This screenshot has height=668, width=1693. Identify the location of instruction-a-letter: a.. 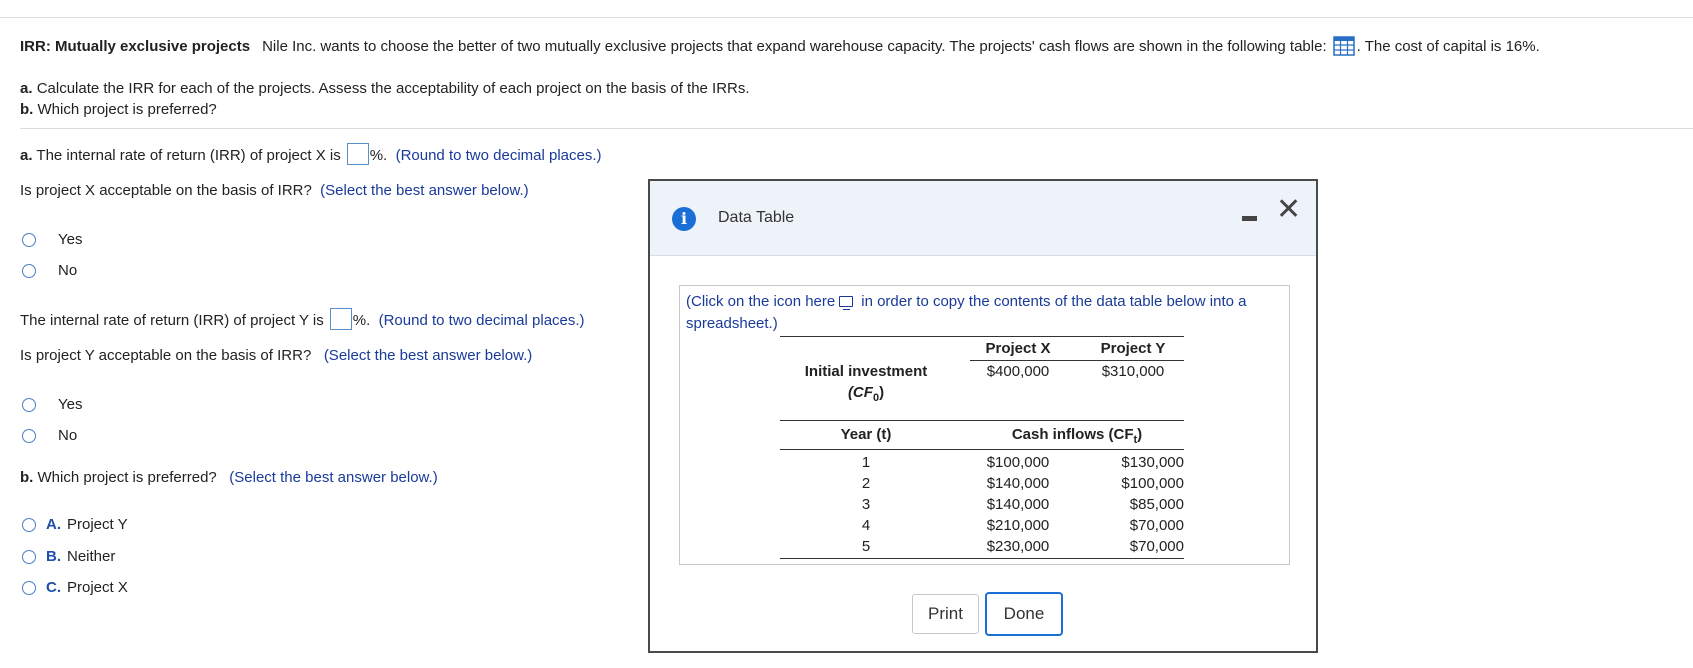
(26, 88).